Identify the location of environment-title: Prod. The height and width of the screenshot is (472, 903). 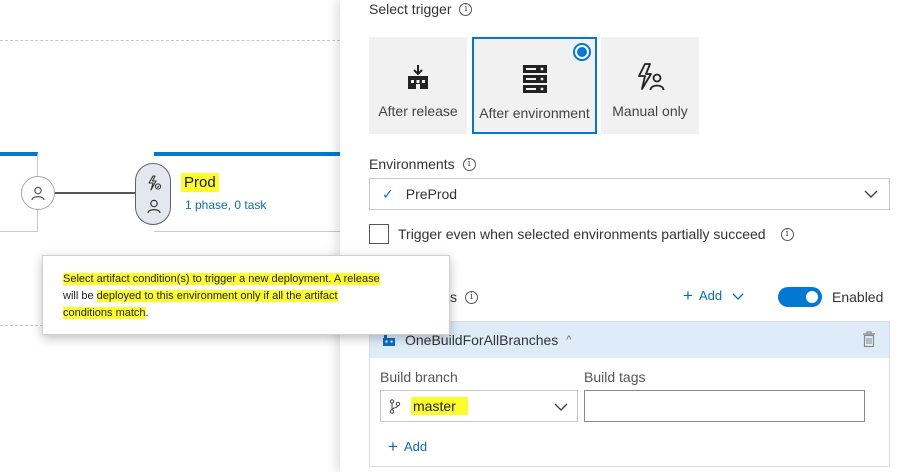
(200, 182).